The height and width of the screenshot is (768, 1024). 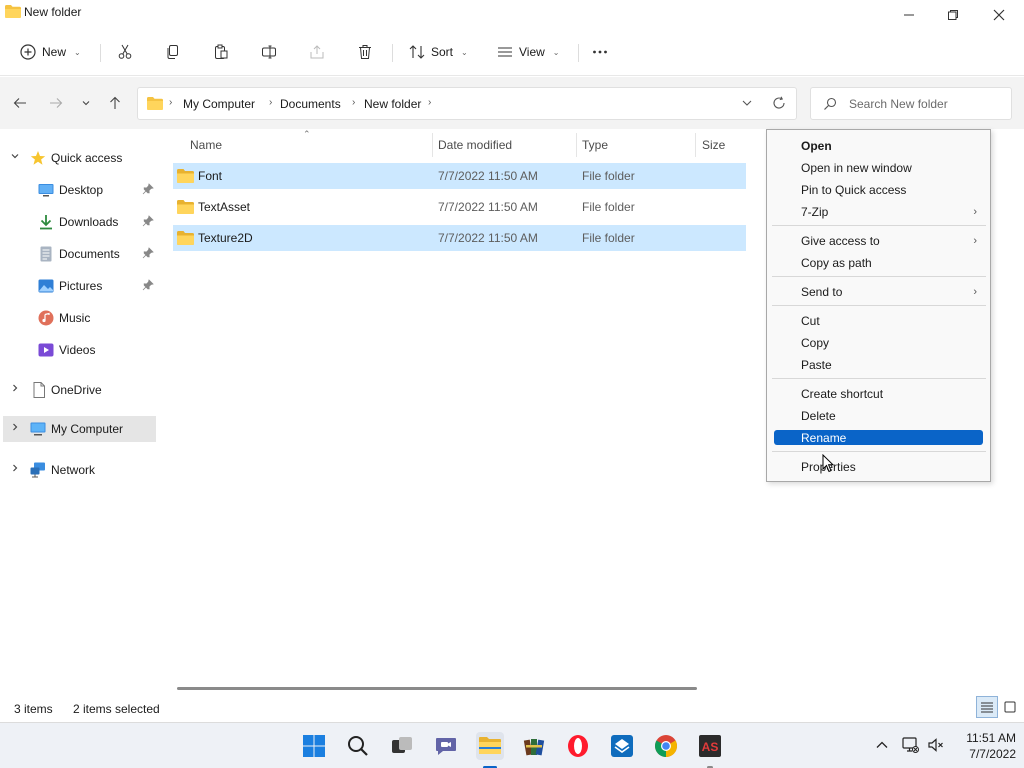 What do you see at coordinates (459, 238) in the screenshot?
I see `table-row: Texture2D 7/7/2022 11:50 AM File folder` at bounding box center [459, 238].